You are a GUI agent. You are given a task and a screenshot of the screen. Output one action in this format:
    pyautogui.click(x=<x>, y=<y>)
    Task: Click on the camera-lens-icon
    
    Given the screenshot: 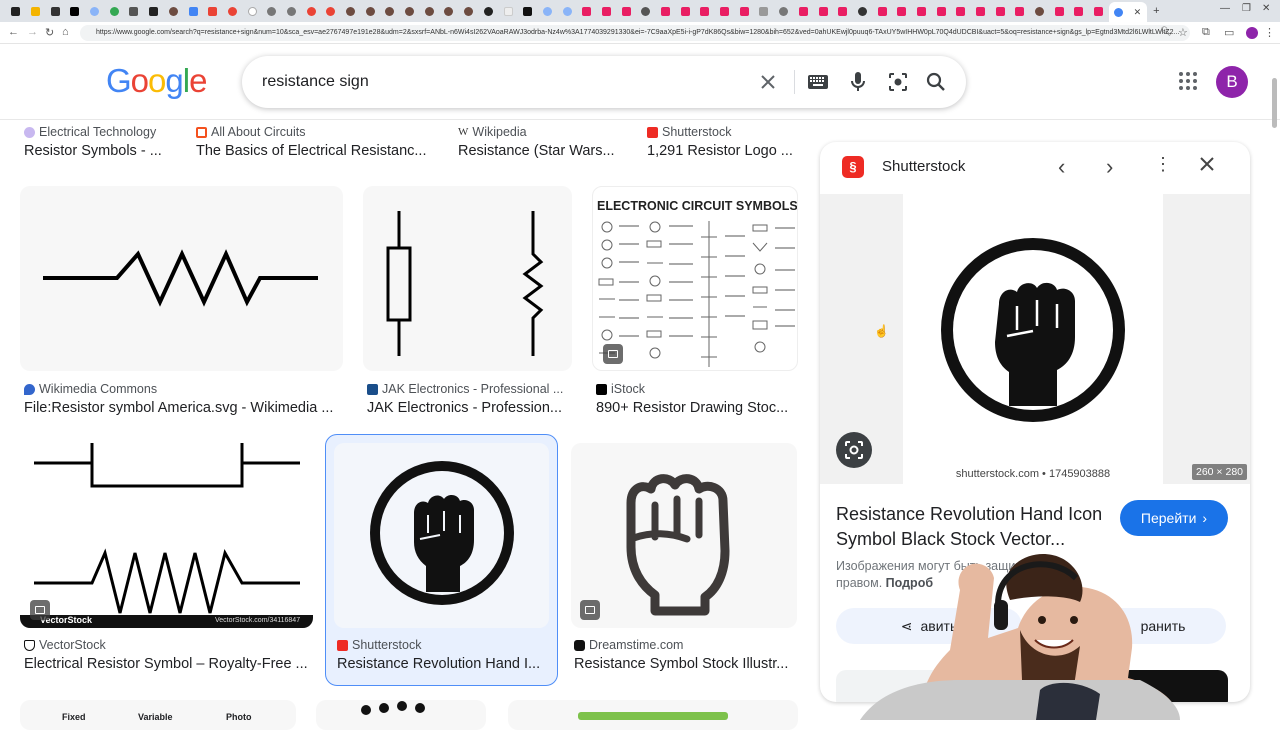 What is the action you would take?
    pyautogui.click(x=898, y=82)
    